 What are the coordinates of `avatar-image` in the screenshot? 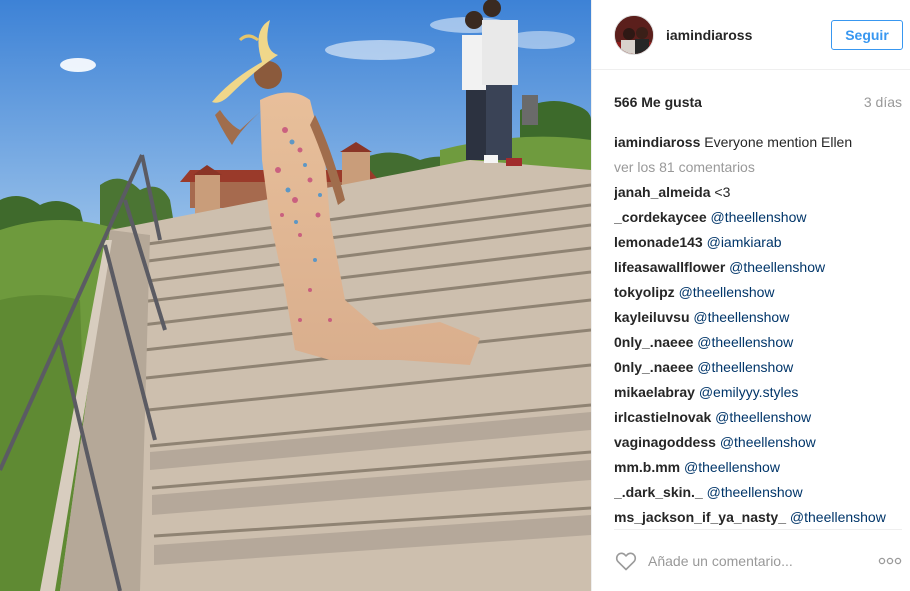 It's located at (634, 34).